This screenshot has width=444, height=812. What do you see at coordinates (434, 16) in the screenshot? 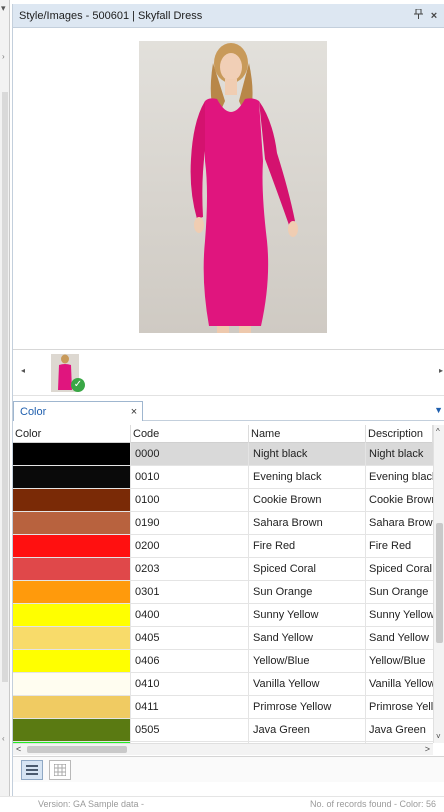
I see `close-panel-button: ×` at bounding box center [434, 16].